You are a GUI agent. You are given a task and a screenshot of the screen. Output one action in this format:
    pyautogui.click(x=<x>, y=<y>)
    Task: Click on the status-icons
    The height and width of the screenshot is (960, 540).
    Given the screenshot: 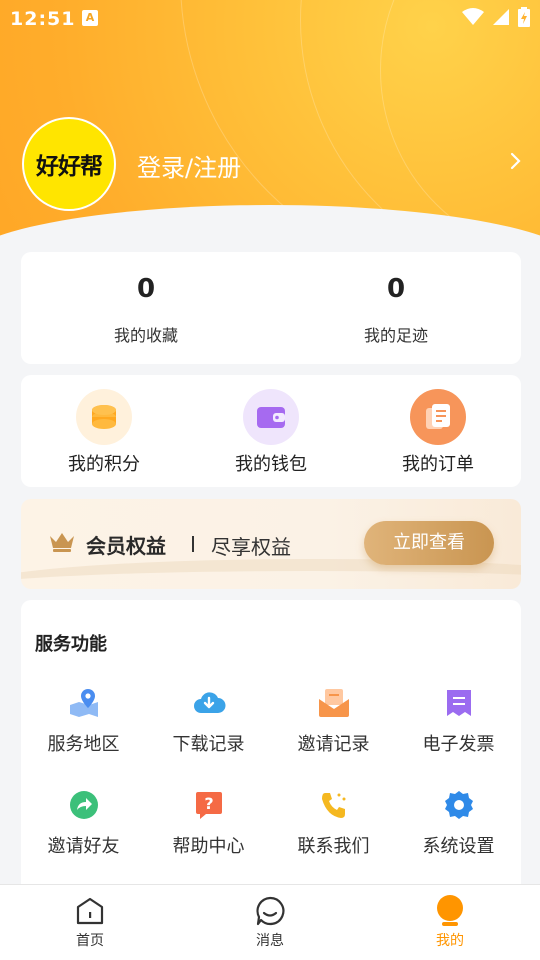 What is the action you would take?
    pyautogui.click(x=496, y=17)
    